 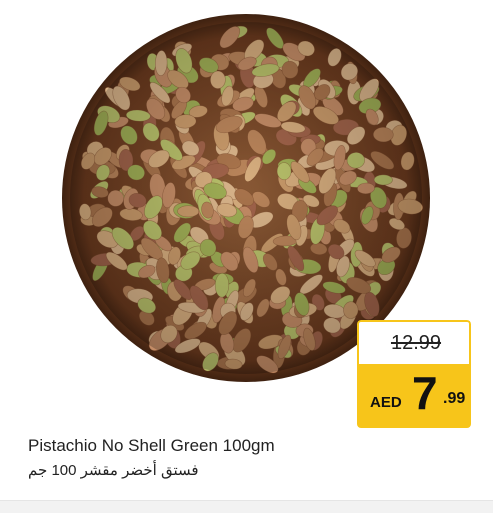 I want to click on price-integer: 7, so click(x=425, y=393).